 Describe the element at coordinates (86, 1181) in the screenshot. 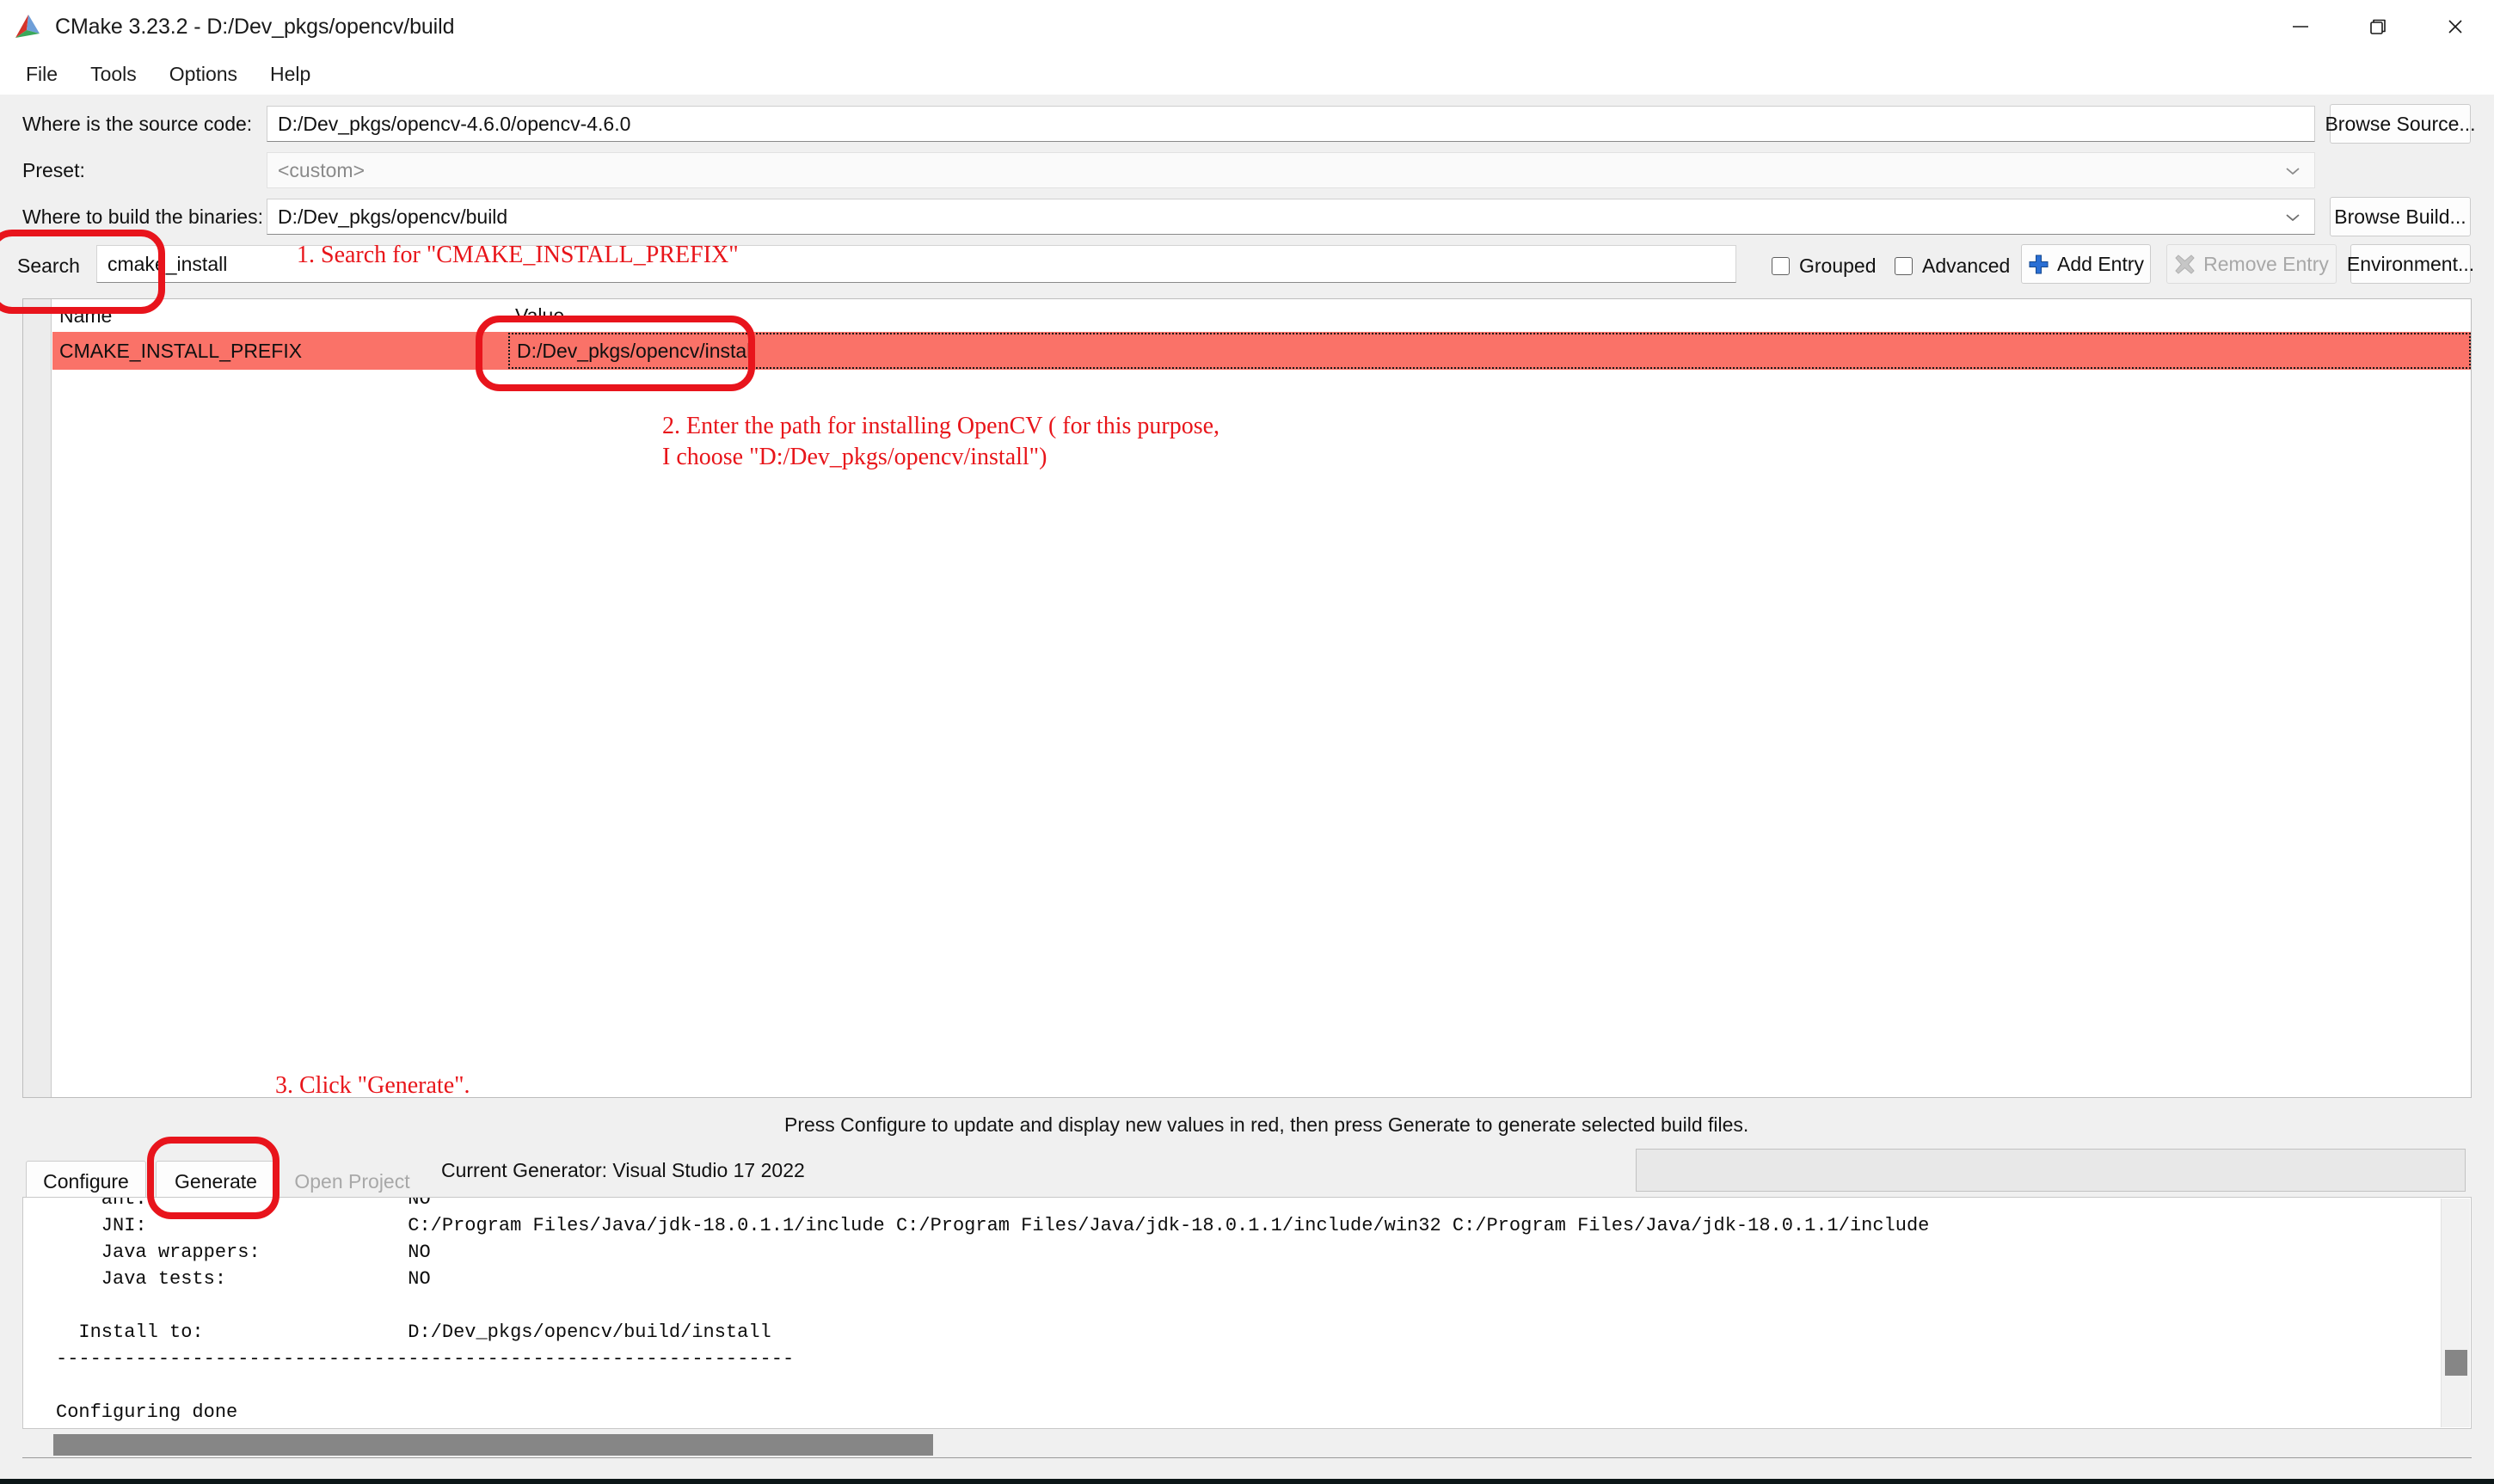

I see `configure-button: Configure` at that location.